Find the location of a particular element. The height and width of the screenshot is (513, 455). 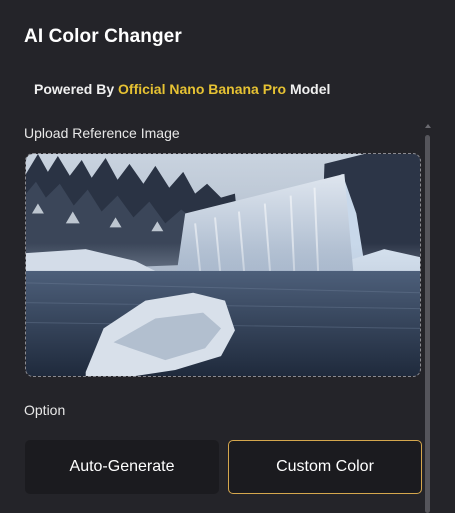

powered-prefix: Powered By is located at coordinates (74, 89).